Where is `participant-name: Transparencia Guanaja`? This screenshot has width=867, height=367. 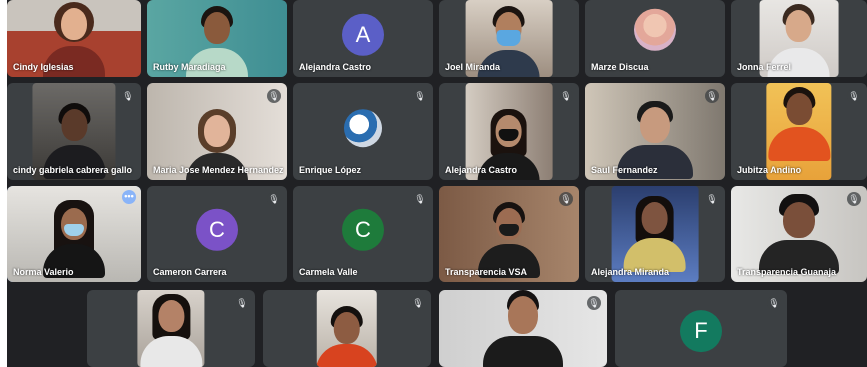 participant-name: Transparencia Guanaja is located at coordinates (787, 272).